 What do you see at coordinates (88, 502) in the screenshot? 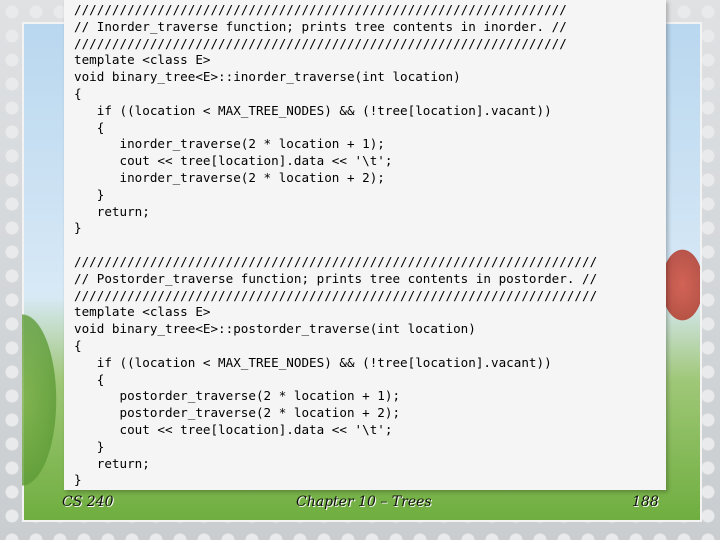
I see `footer-course: CS 240` at bounding box center [88, 502].